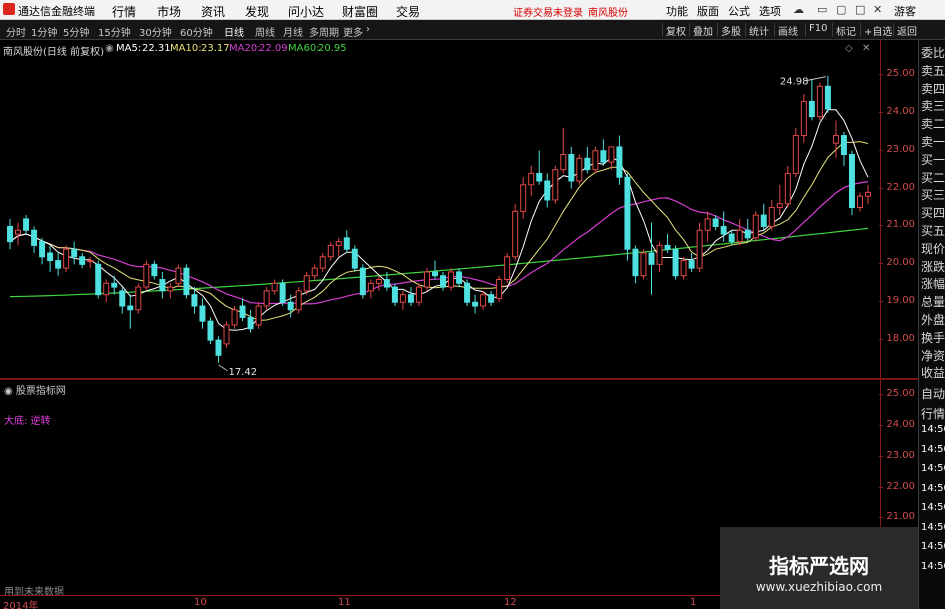  I want to click on diamond-icon: ◇, so click(849, 48).